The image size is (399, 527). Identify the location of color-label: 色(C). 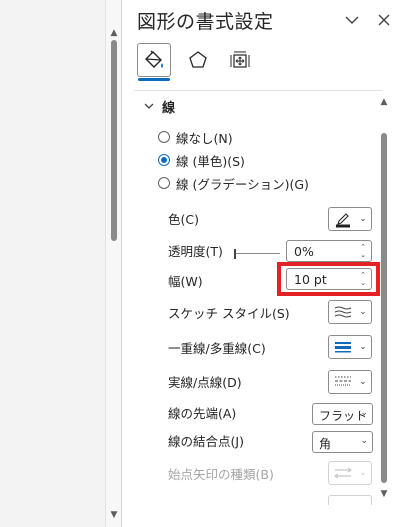
(183, 219).